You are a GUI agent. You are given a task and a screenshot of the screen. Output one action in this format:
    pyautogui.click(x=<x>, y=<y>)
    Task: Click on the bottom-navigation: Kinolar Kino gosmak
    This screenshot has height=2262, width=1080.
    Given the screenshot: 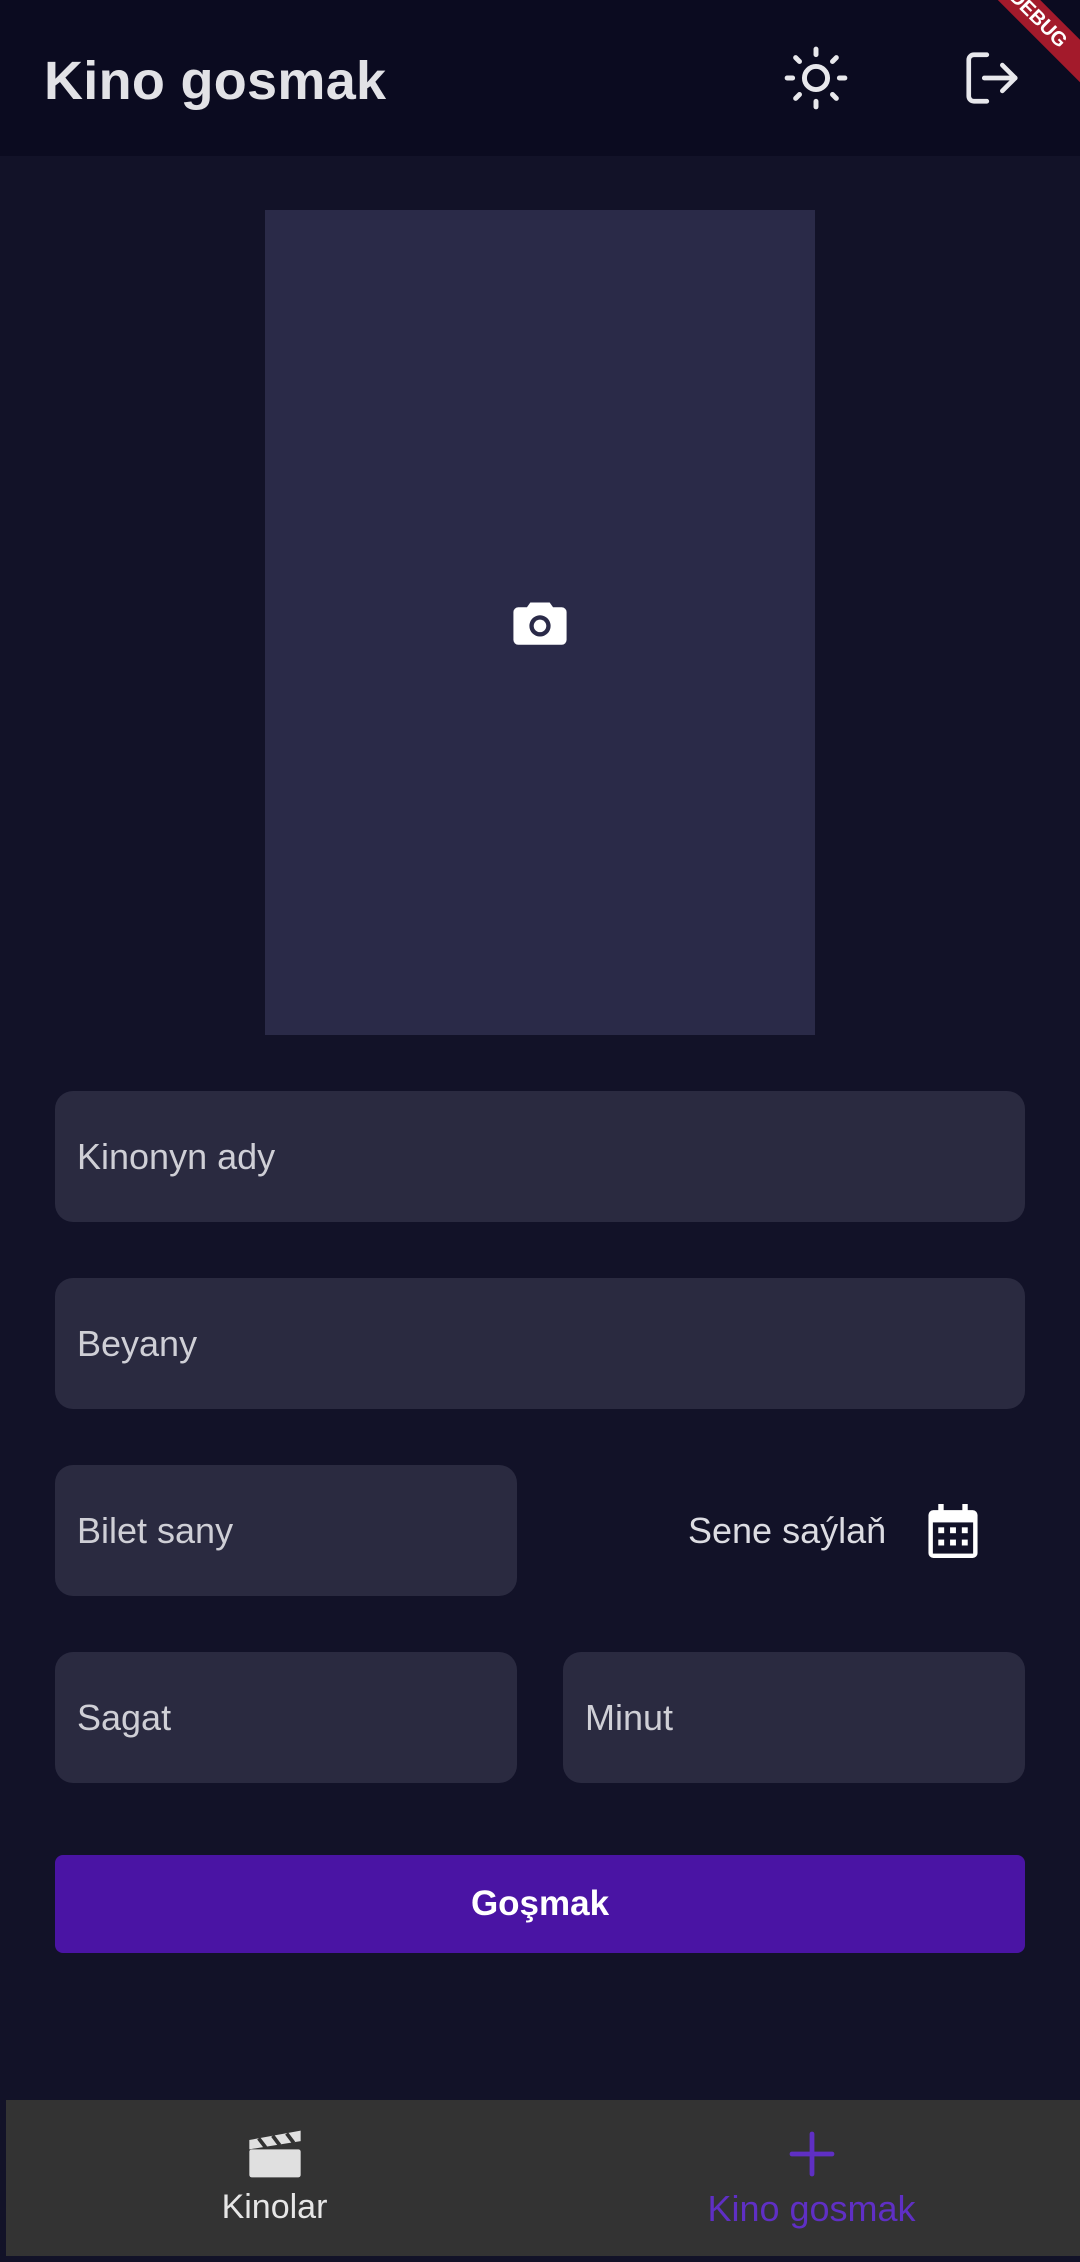 What is the action you would take?
    pyautogui.click(x=543, y=2178)
    